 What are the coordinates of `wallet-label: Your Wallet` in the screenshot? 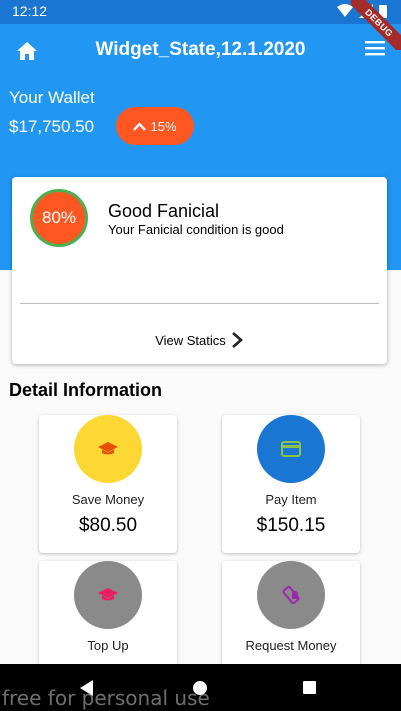 It's located at (52, 97).